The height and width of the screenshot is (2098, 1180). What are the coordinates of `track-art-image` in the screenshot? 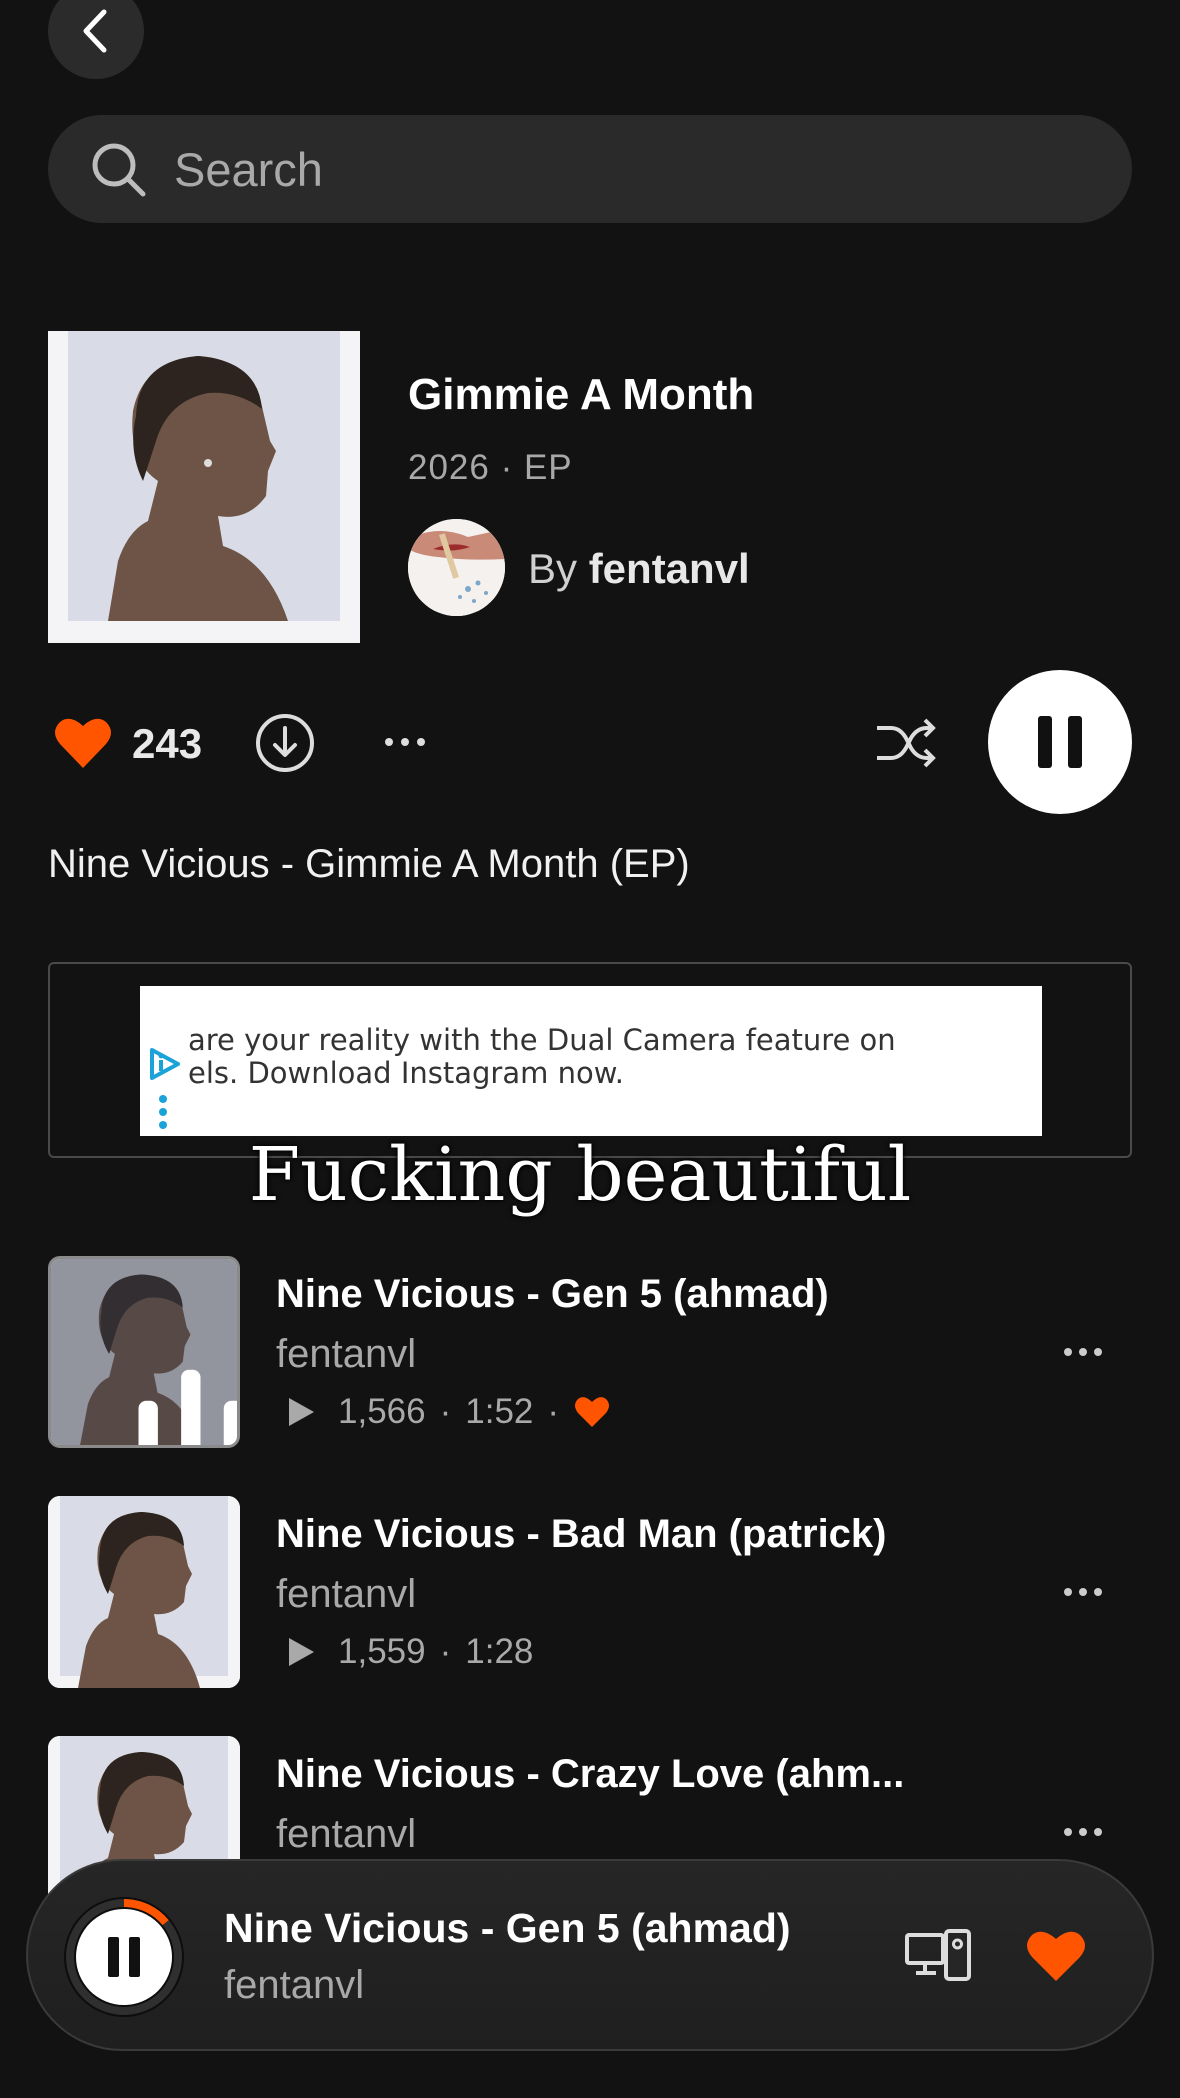 It's located at (144, 1592).